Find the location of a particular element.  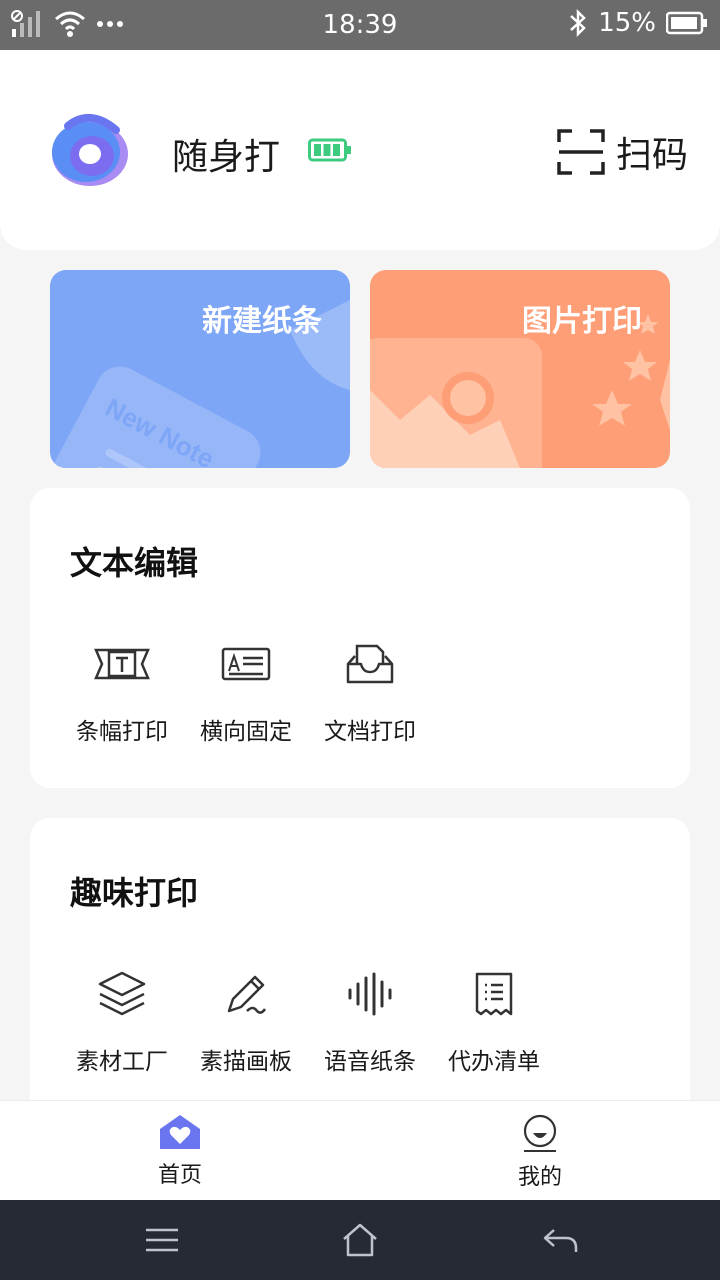

pencil-icon is located at coordinates (246, 994).